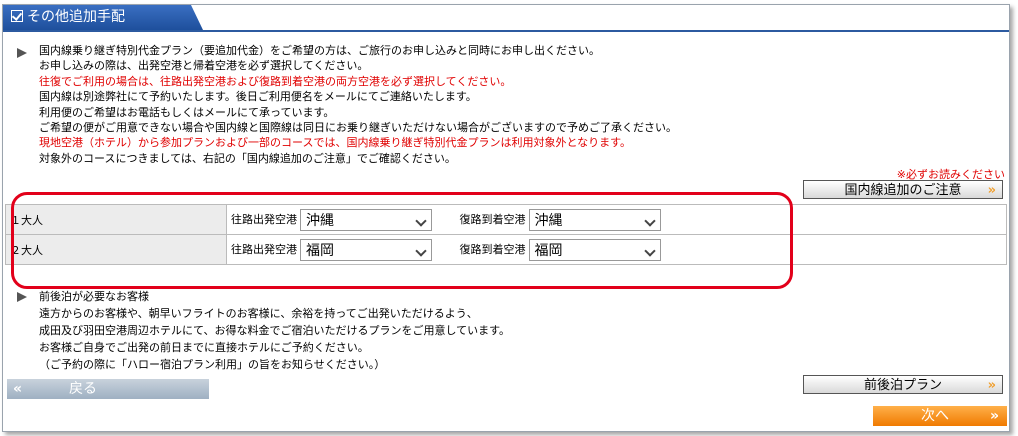  I want to click on section-header: その他追加手配, so click(506, 18).